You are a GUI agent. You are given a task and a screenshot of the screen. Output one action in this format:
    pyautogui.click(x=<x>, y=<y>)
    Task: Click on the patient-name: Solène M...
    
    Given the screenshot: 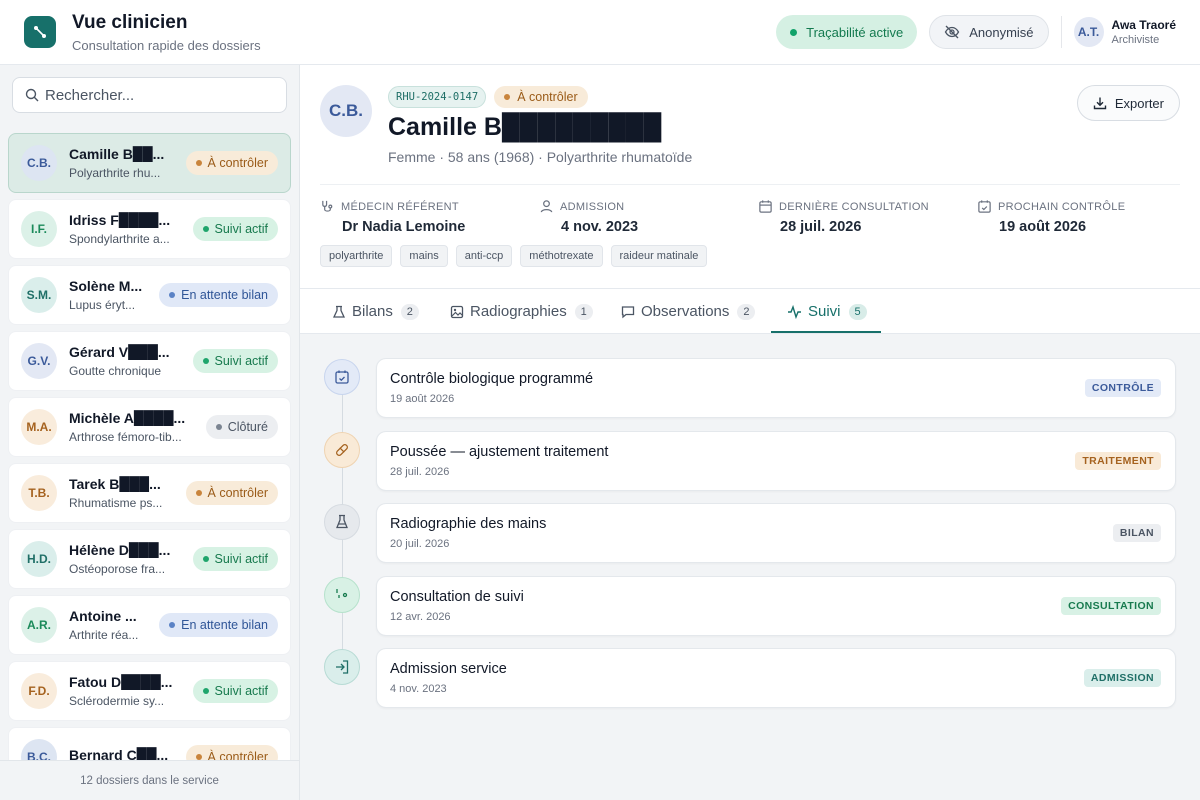 What is the action you would take?
    pyautogui.click(x=106, y=286)
    